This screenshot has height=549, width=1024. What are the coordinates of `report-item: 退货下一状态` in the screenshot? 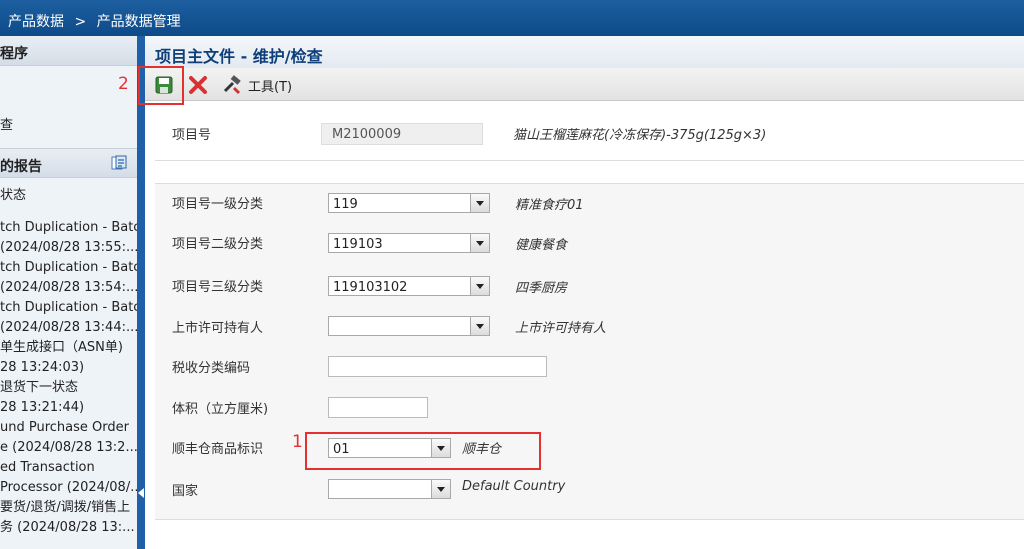 It's located at (68, 388).